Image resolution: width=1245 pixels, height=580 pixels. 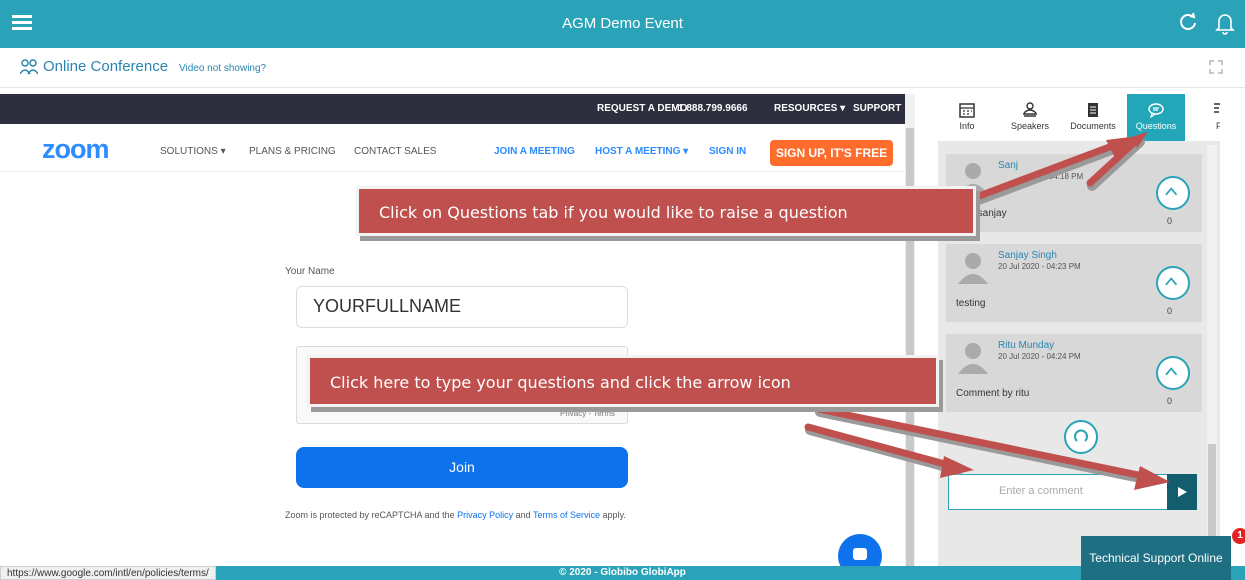 What do you see at coordinates (1217, 126) in the screenshot?
I see `tab-polls-label: P` at bounding box center [1217, 126].